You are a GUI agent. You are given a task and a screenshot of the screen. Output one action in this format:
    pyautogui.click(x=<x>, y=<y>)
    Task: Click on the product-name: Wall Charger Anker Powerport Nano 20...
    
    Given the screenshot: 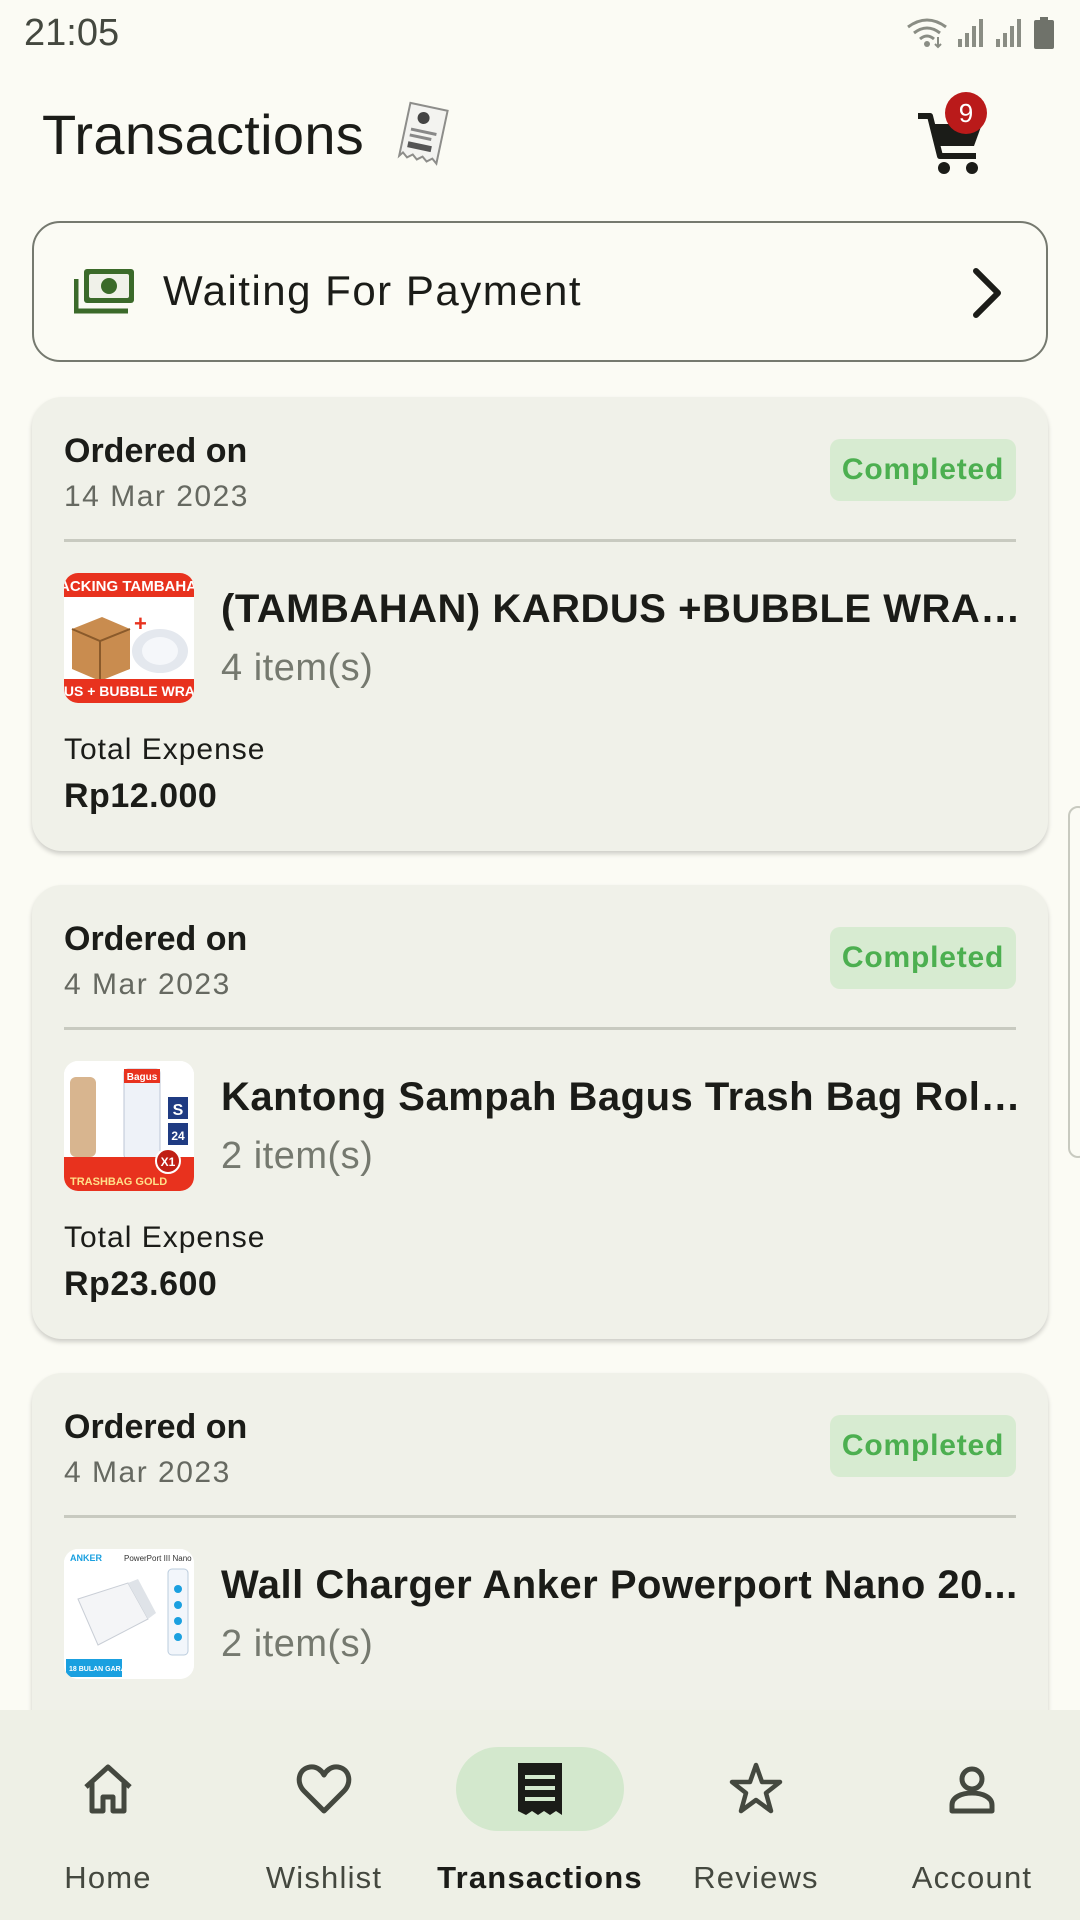 What is the action you would take?
    pyautogui.click(x=619, y=1585)
    